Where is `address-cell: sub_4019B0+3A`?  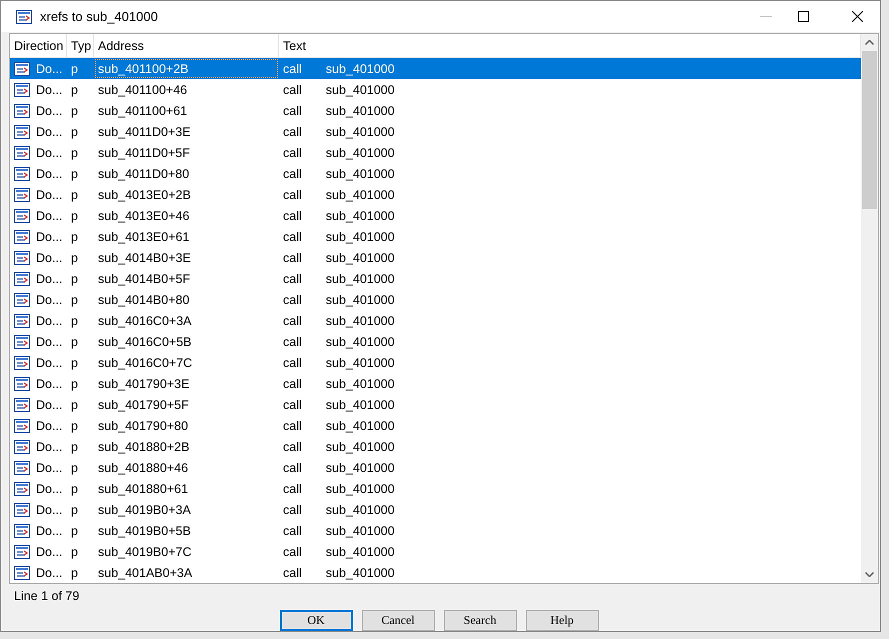 address-cell: sub_4019B0+3A is located at coordinates (144, 509).